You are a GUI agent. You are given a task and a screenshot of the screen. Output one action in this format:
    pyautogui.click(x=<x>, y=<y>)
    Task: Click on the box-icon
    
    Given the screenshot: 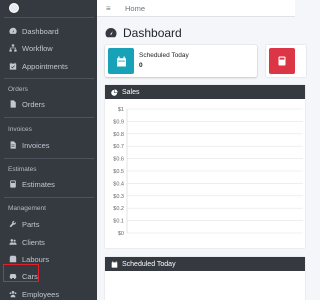 What is the action you would take?
    pyautogui.click(x=13, y=259)
    